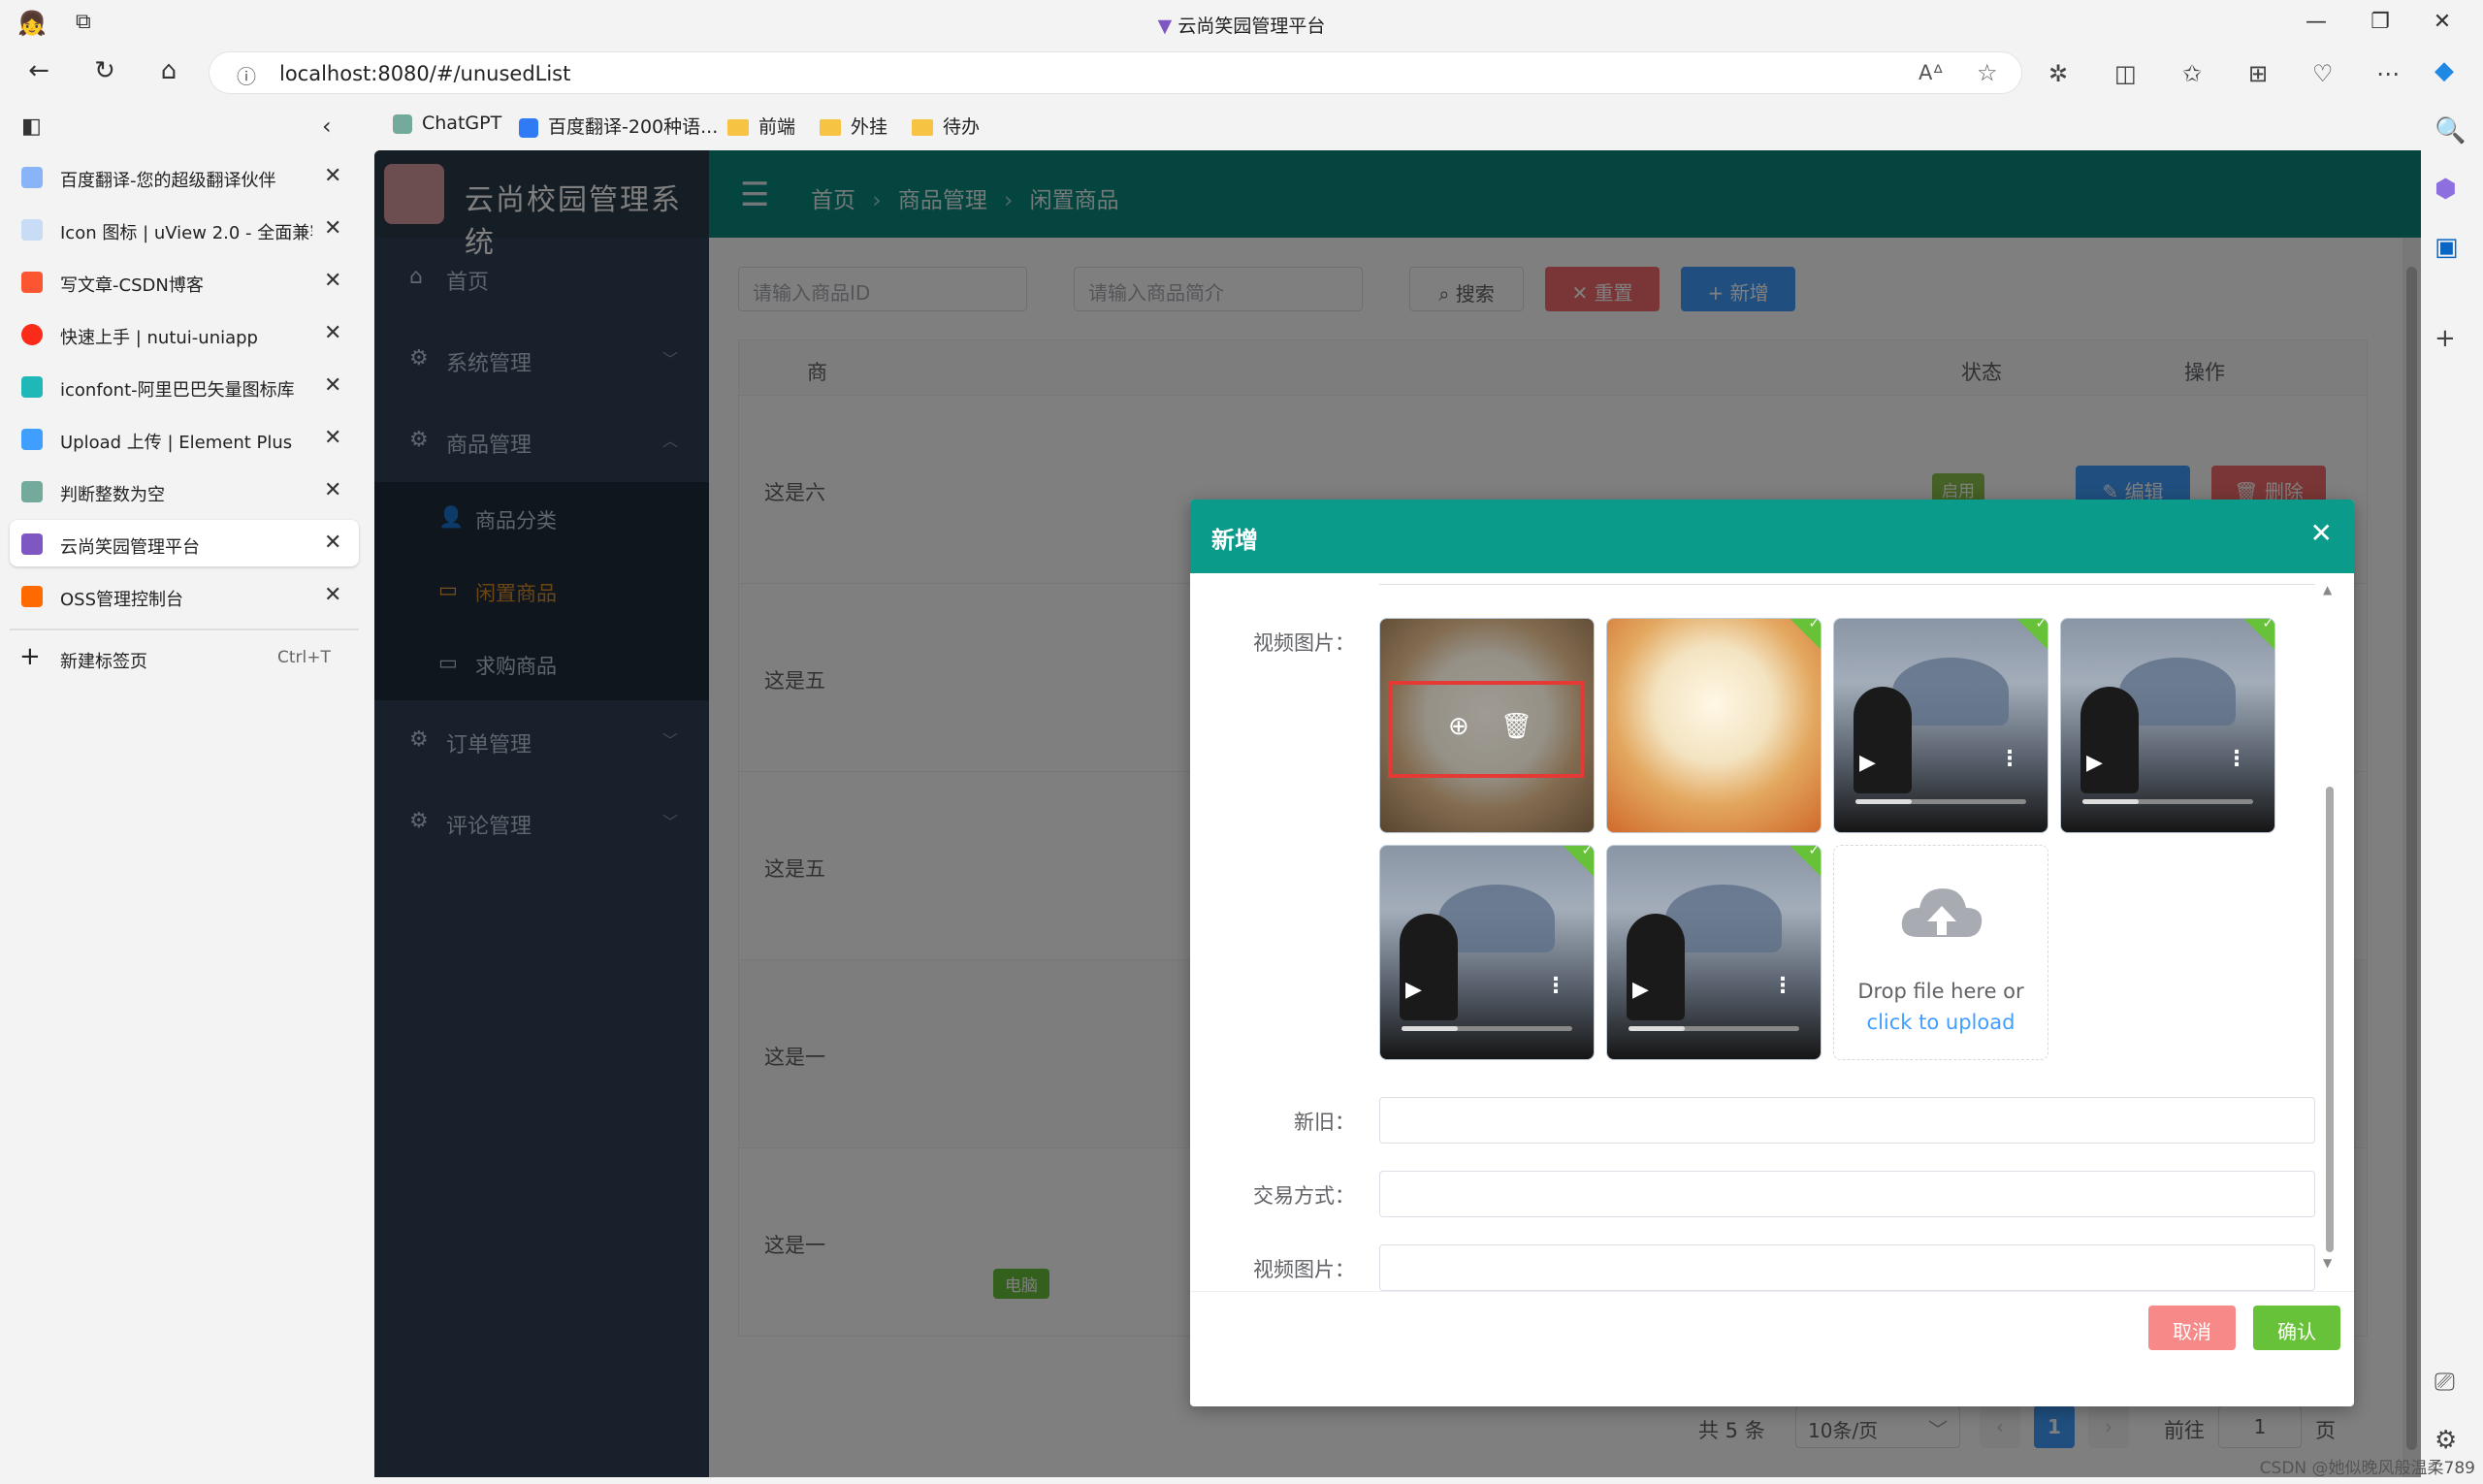 The width and height of the screenshot is (2483, 1484). Describe the element at coordinates (2317, 22) in the screenshot. I see `minimize-icon: —` at that location.